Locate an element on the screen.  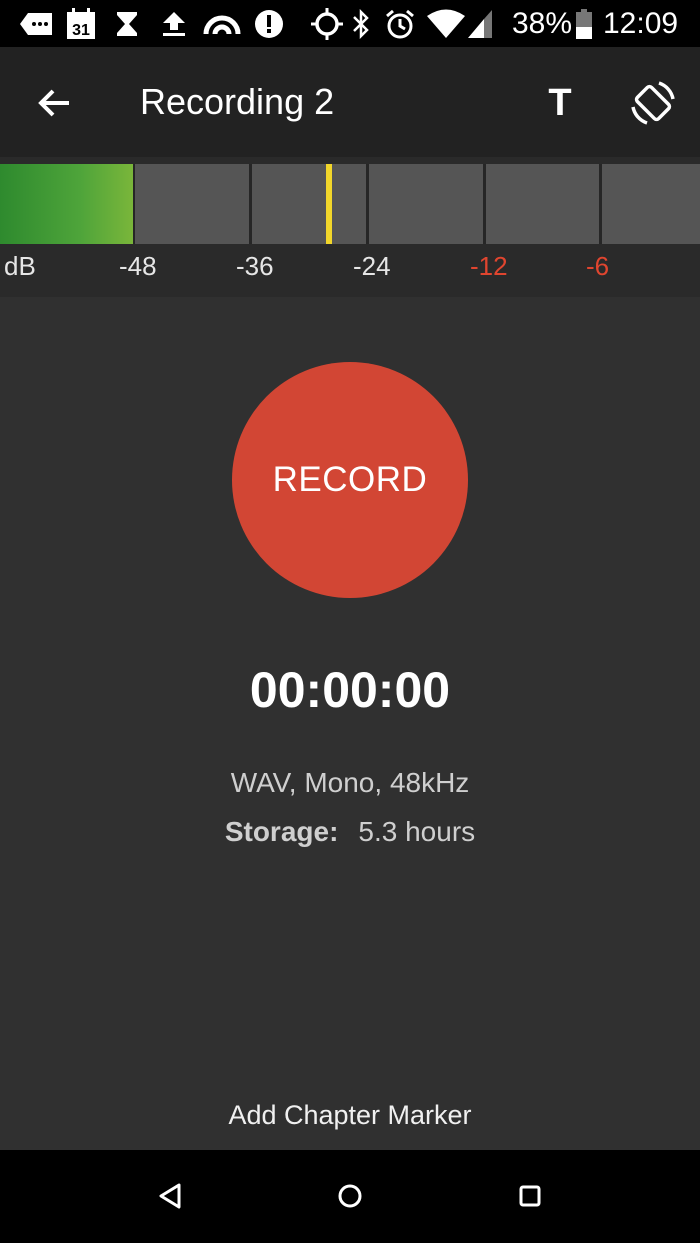
message-icon is located at coordinates (36, 24).